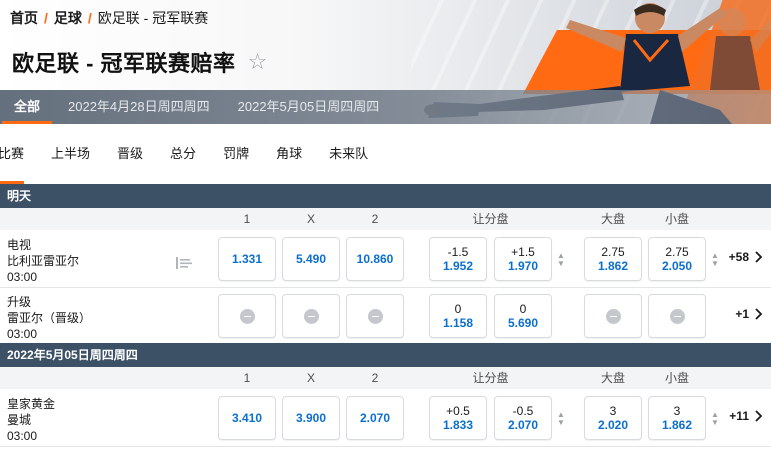 The image size is (771, 450). What do you see at coordinates (12, 154) in the screenshot?
I see `tab-match: 比赛` at bounding box center [12, 154].